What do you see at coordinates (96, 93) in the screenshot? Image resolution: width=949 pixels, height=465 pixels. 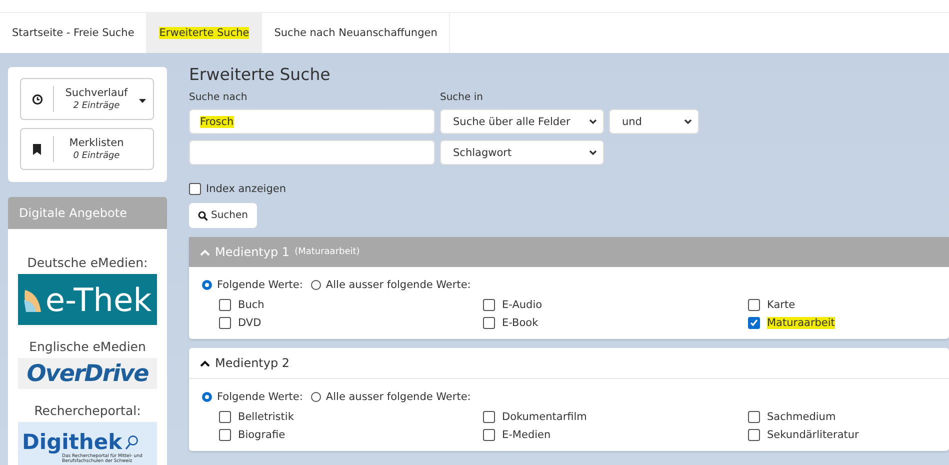 I see `widget-title: Suchverlauf` at bounding box center [96, 93].